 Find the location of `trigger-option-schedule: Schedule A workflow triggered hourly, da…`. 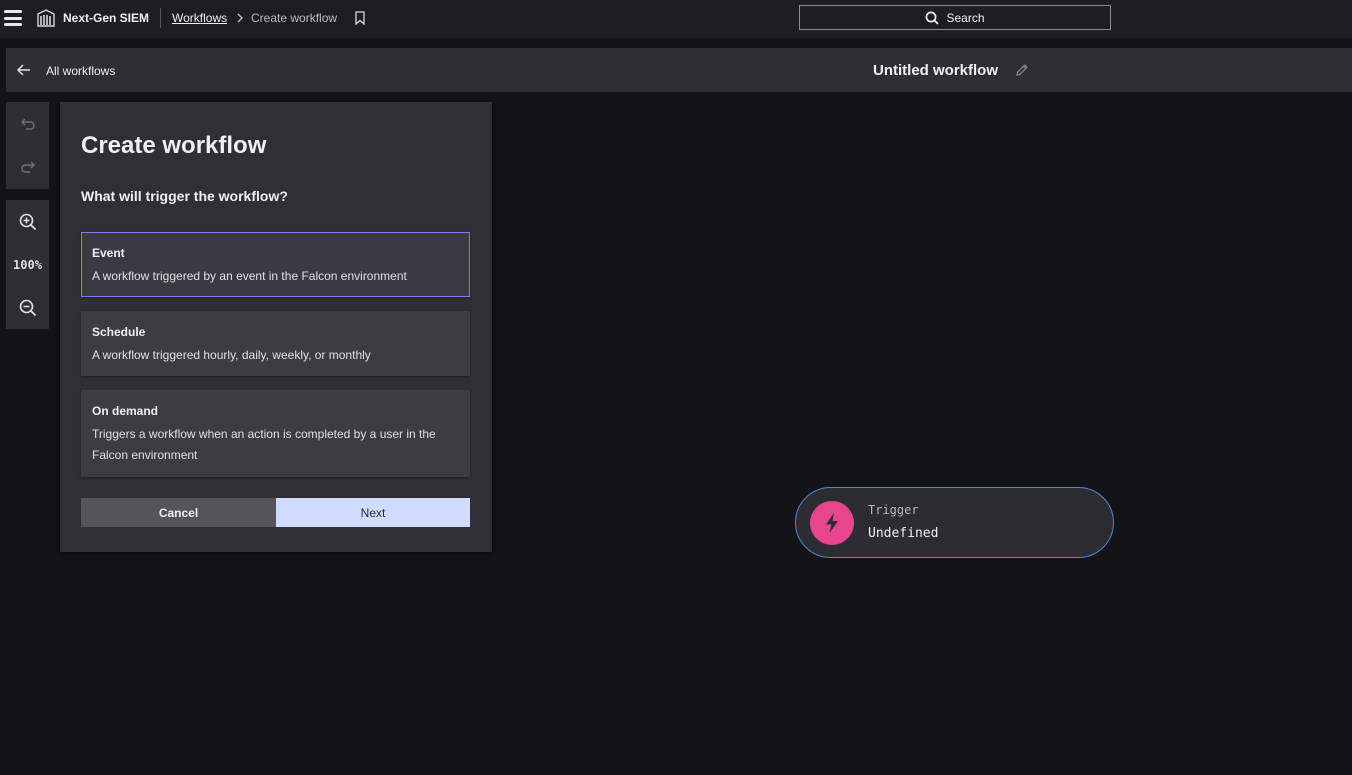

trigger-option-schedule: Schedule A workflow triggered hourly, da… is located at coordinates (275, 343).